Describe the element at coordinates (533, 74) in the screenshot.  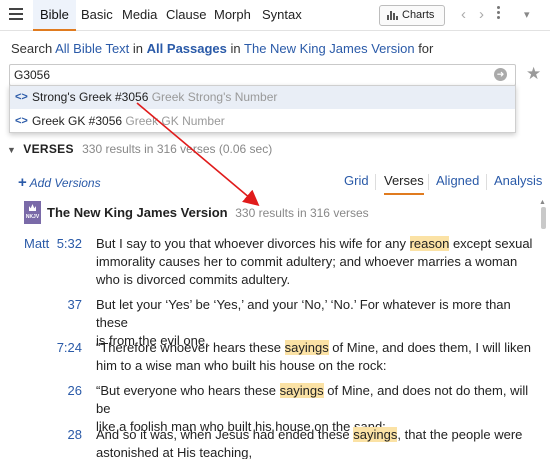
I see `favorite-star-icon: ★` at that location.